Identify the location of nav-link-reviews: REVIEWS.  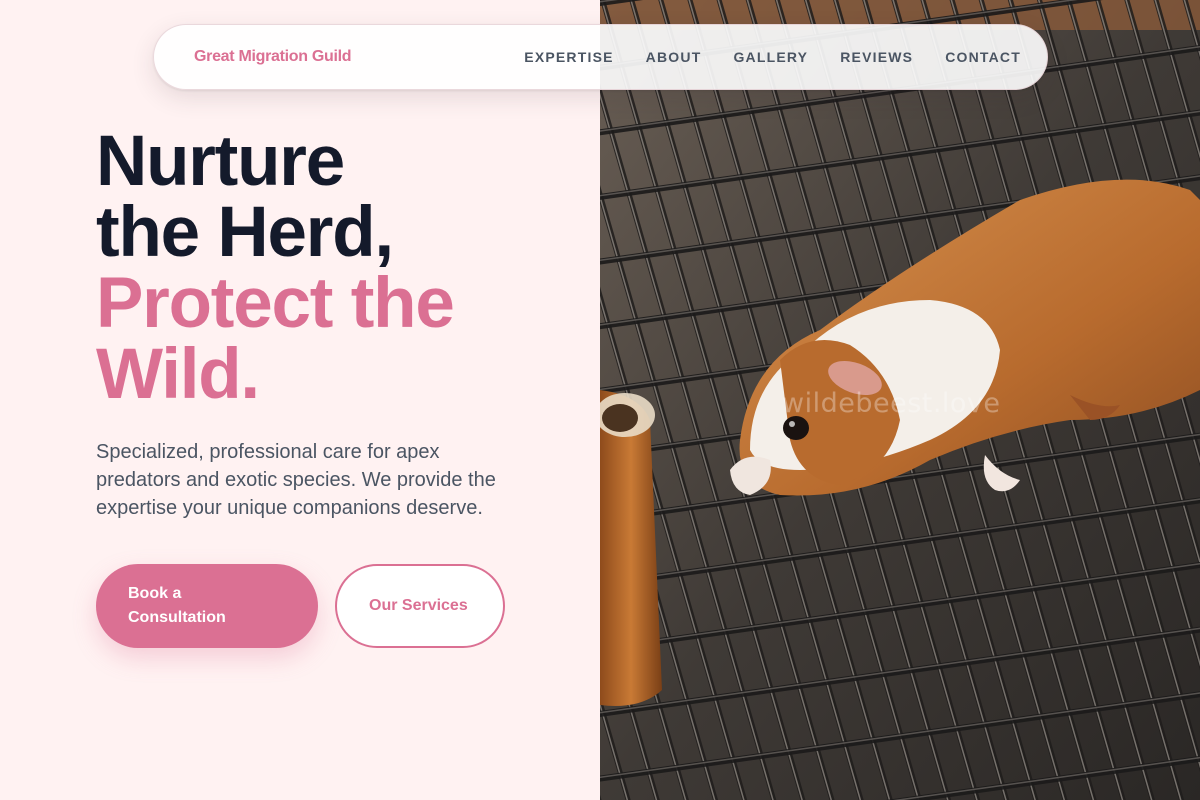
(876, 57).